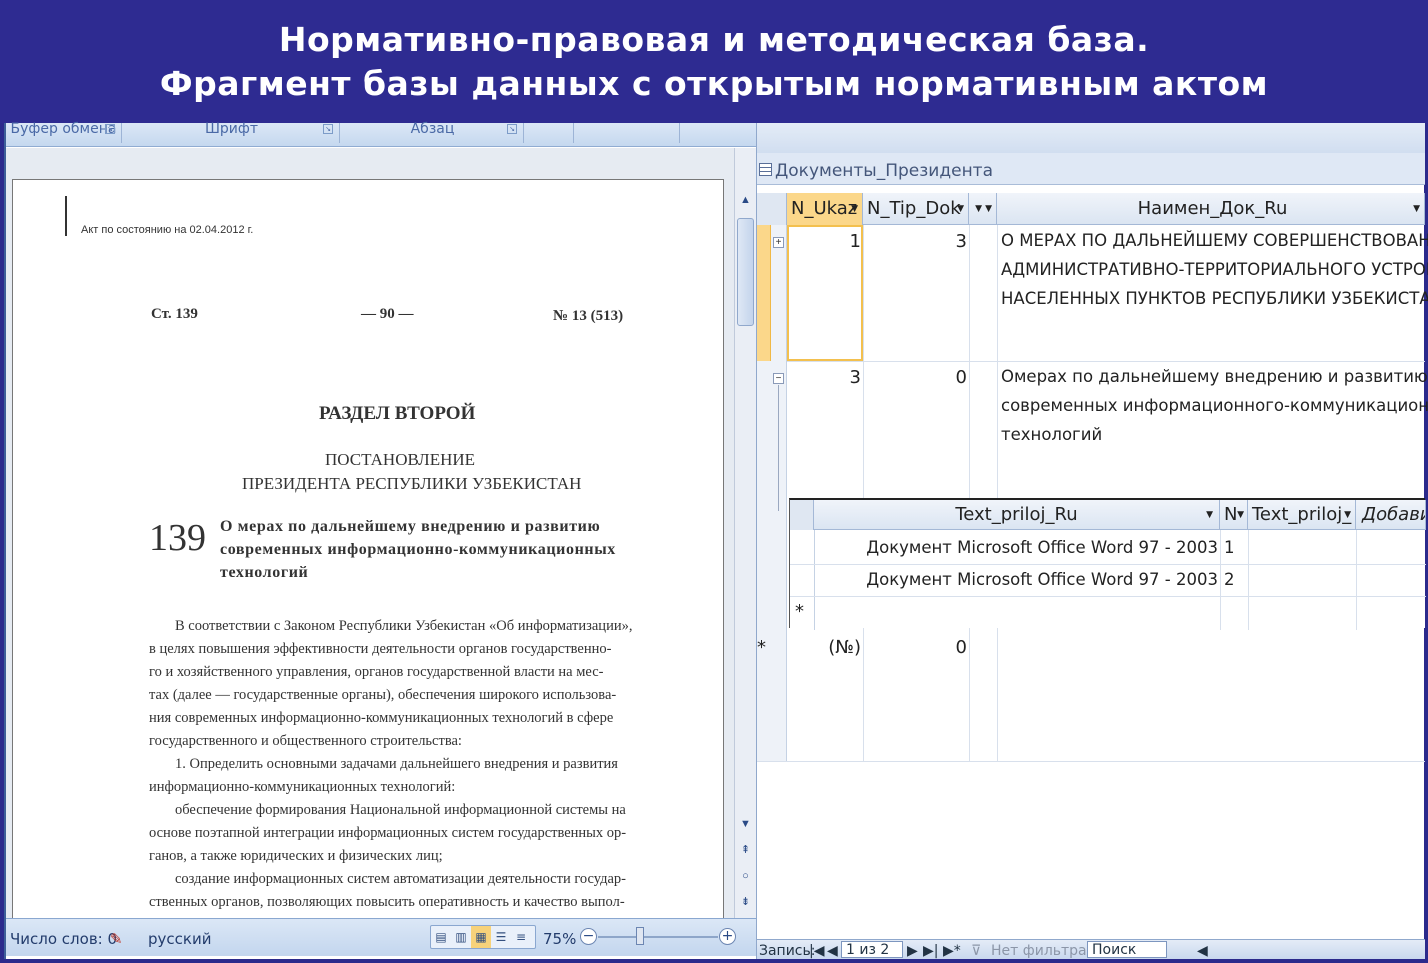 Image resolution: width=1428 pixels, height=963 pixels. What do you see at coordinates (825, 209) in the screenshot?
I see `column-header-n-ukaz: N_Ukaz ▼` at bounding box center [825, 209].